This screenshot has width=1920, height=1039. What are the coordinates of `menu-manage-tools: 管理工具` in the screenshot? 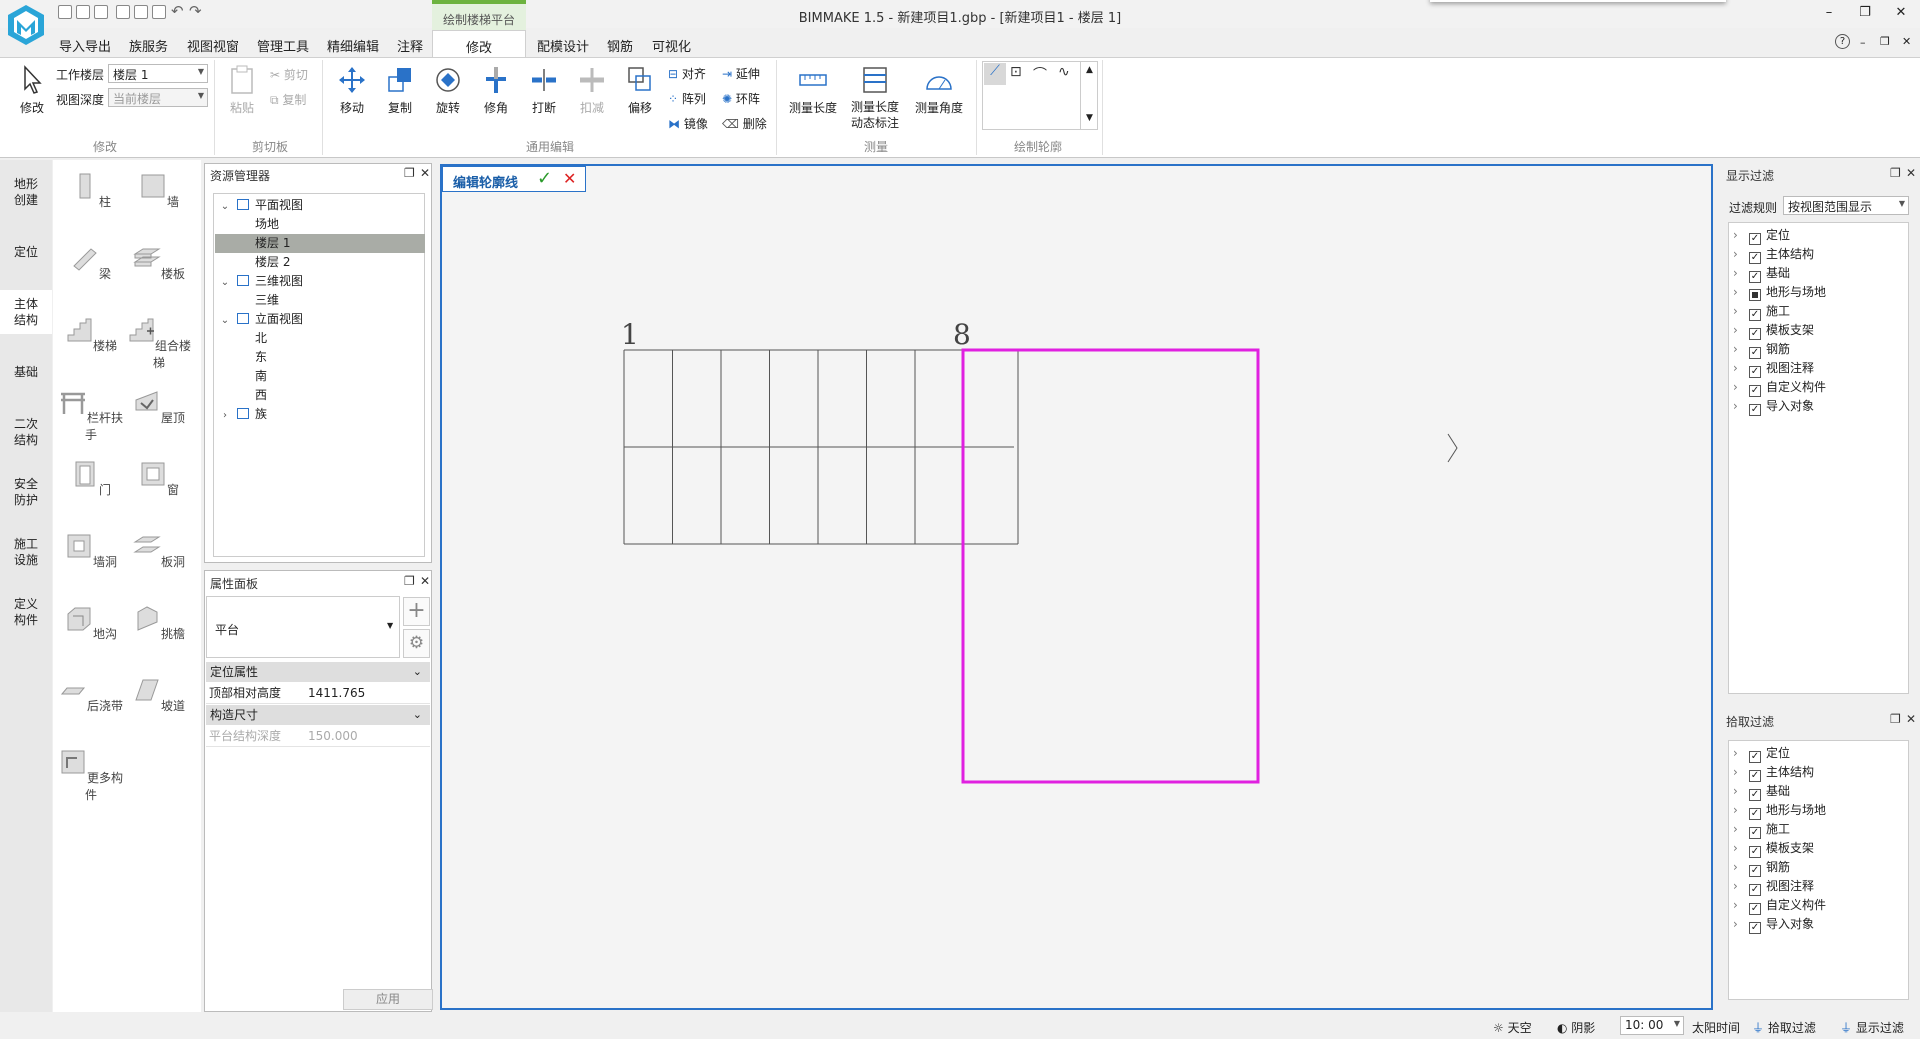 It's located at (283, 45).